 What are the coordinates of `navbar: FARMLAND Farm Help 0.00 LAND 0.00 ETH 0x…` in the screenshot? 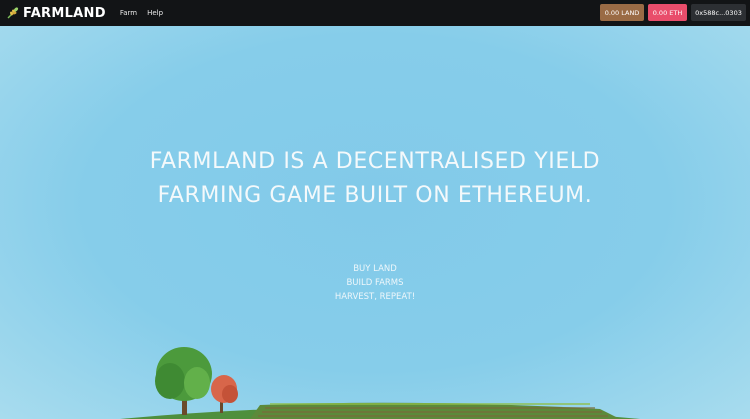 It's located at (375, 13).